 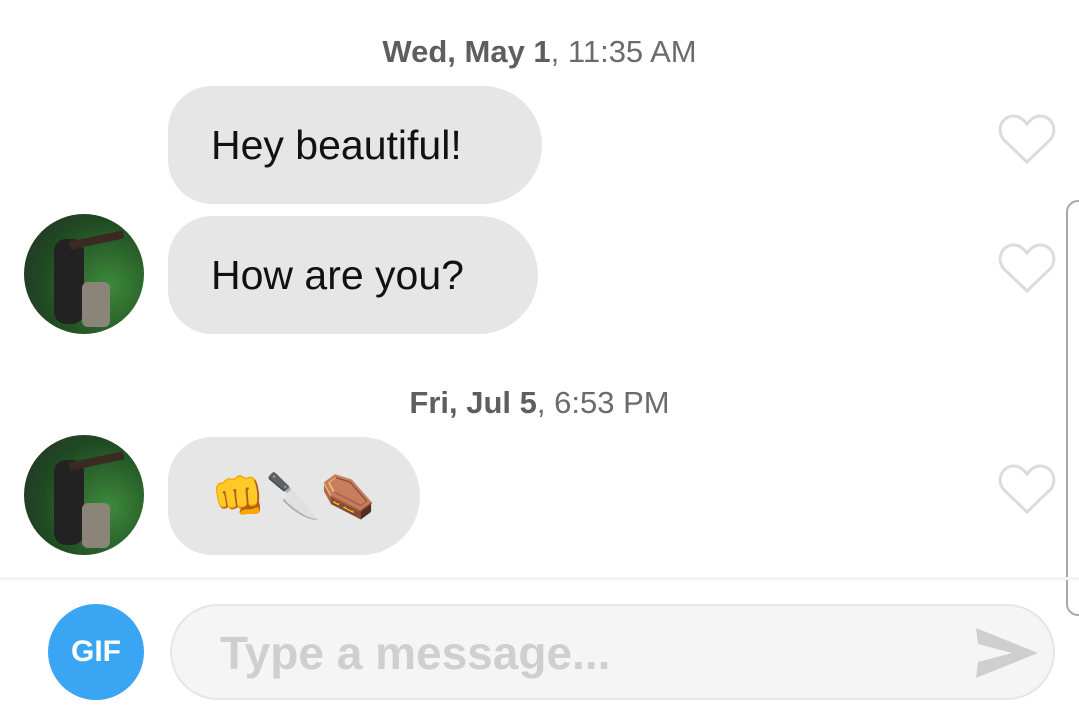 I want to click on date-time: , 11:35 AM, so click(x=623, y=51).